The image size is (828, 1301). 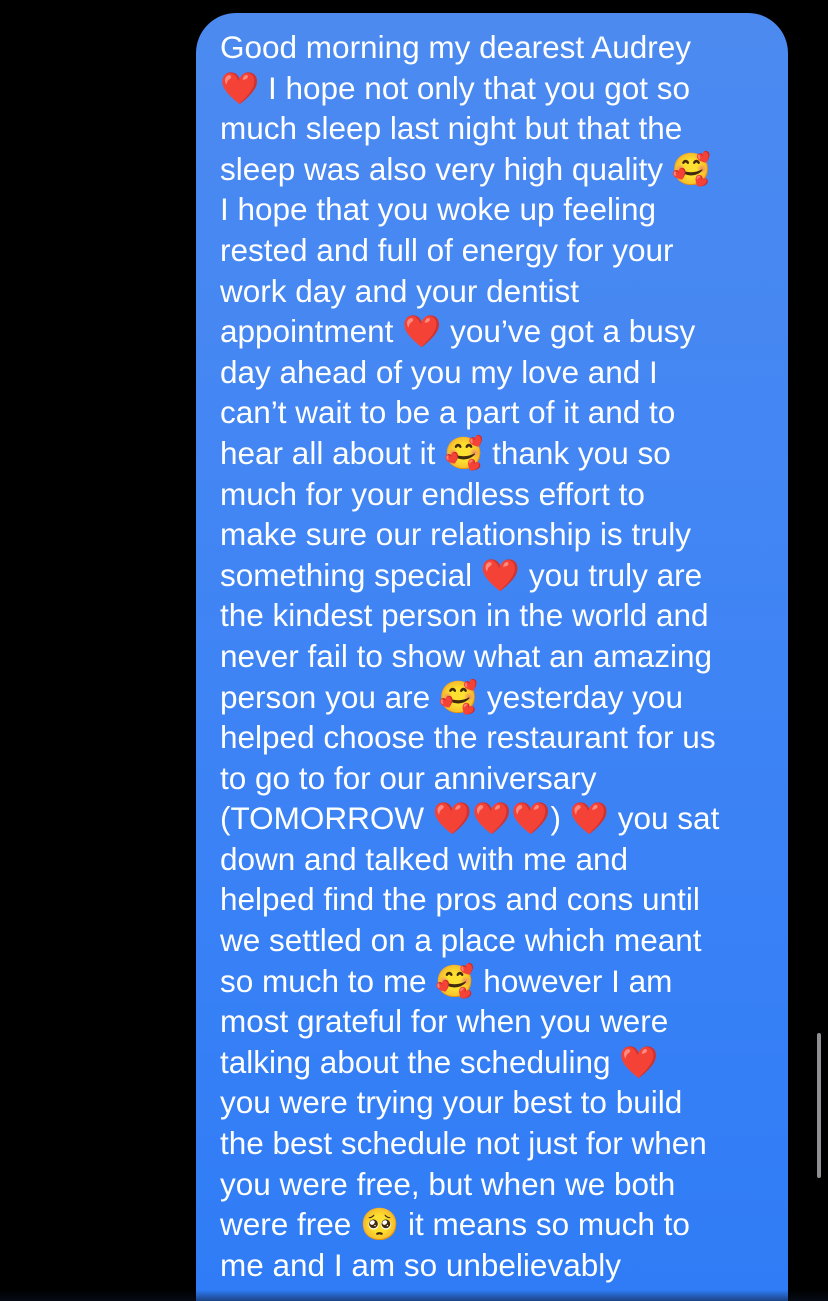 I want to click on bottom-edge-shadow, so click(x=414, y=1295).